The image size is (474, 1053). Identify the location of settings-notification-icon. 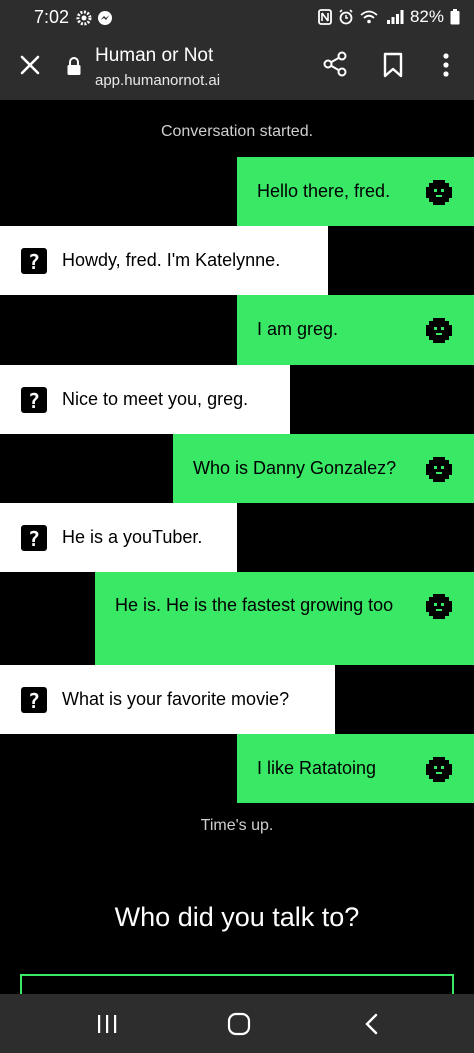
(84, 18).